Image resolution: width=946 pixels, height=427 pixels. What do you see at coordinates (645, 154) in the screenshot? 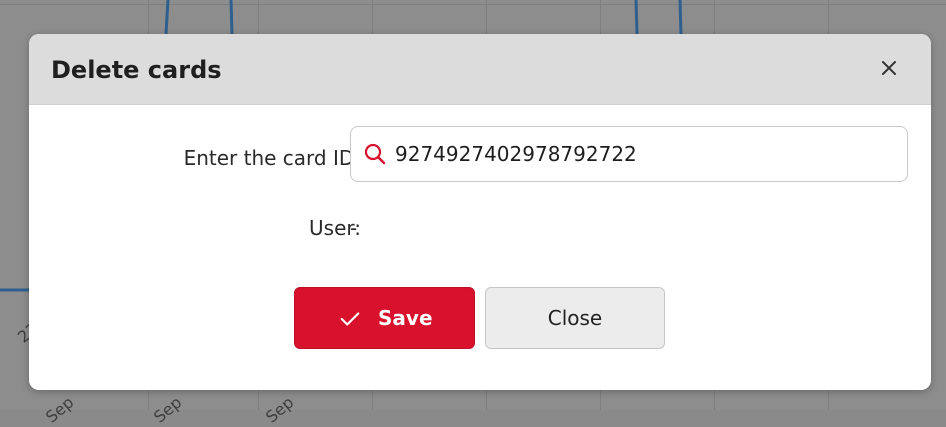
I see `card-id-input` at bounding box center [645, 154].